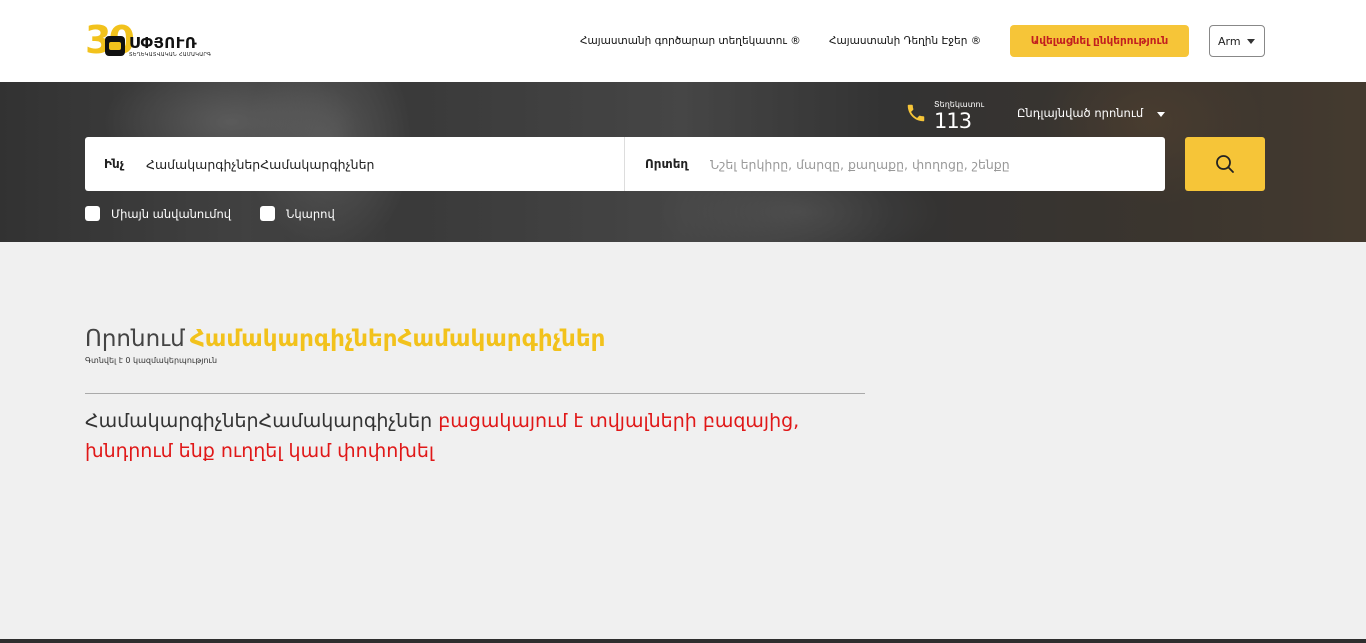 The height and width of the screenshot is (643, 1366). What do you see at coordinates (135, 339) in the screenshot?
I see `results-prefix: Որոնում` at bounding box center [135, 339].